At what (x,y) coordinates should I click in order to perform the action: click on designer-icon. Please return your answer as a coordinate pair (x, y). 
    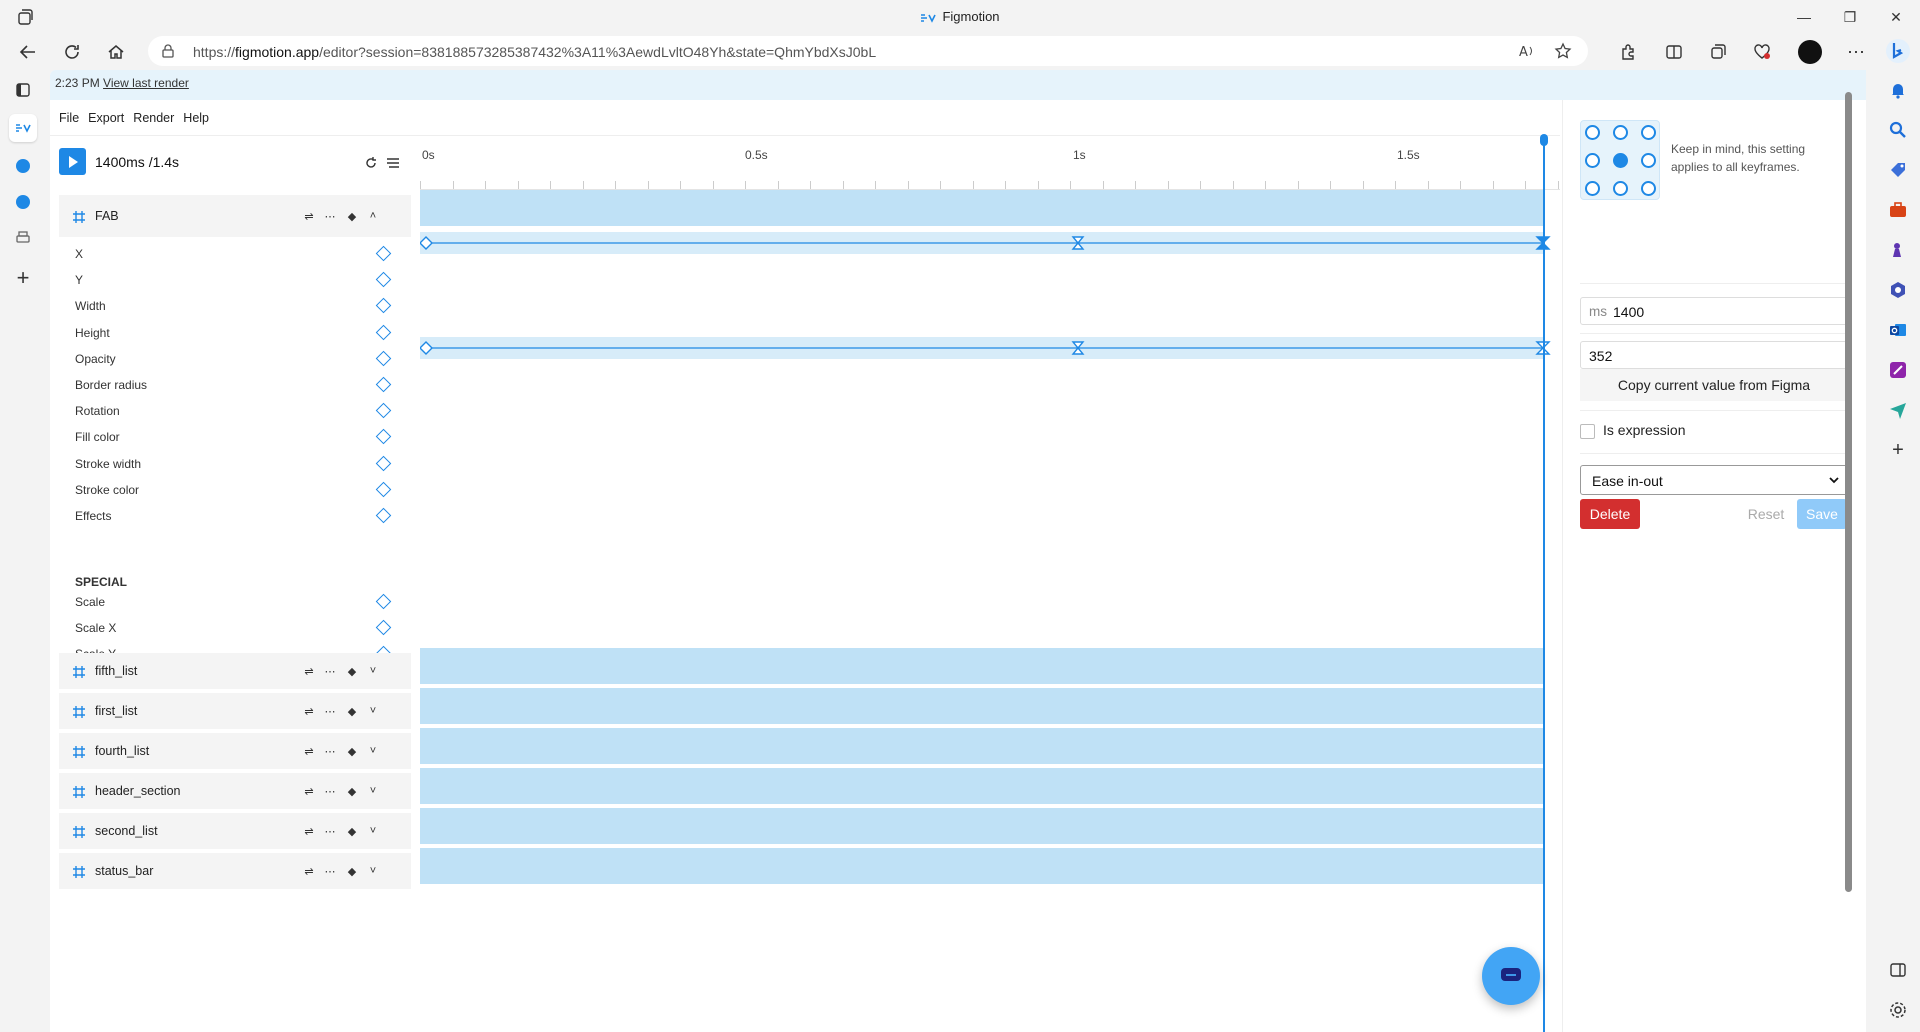
    Looking at the image, I should click on (1898, 370).